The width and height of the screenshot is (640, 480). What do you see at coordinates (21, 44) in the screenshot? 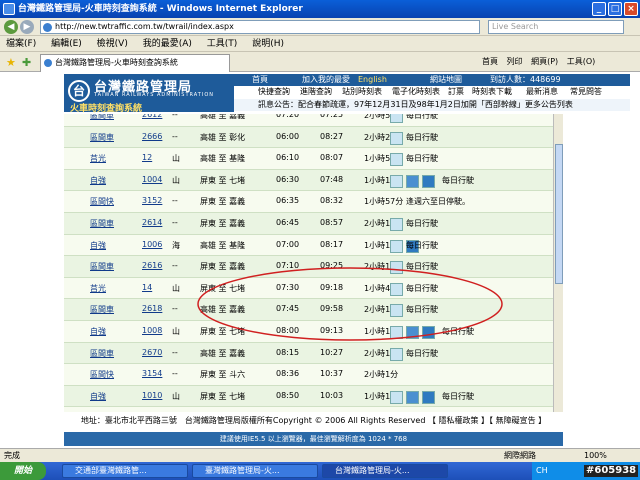
I see `menu-file: 檔案(F)` at bounding box center [21, 44].